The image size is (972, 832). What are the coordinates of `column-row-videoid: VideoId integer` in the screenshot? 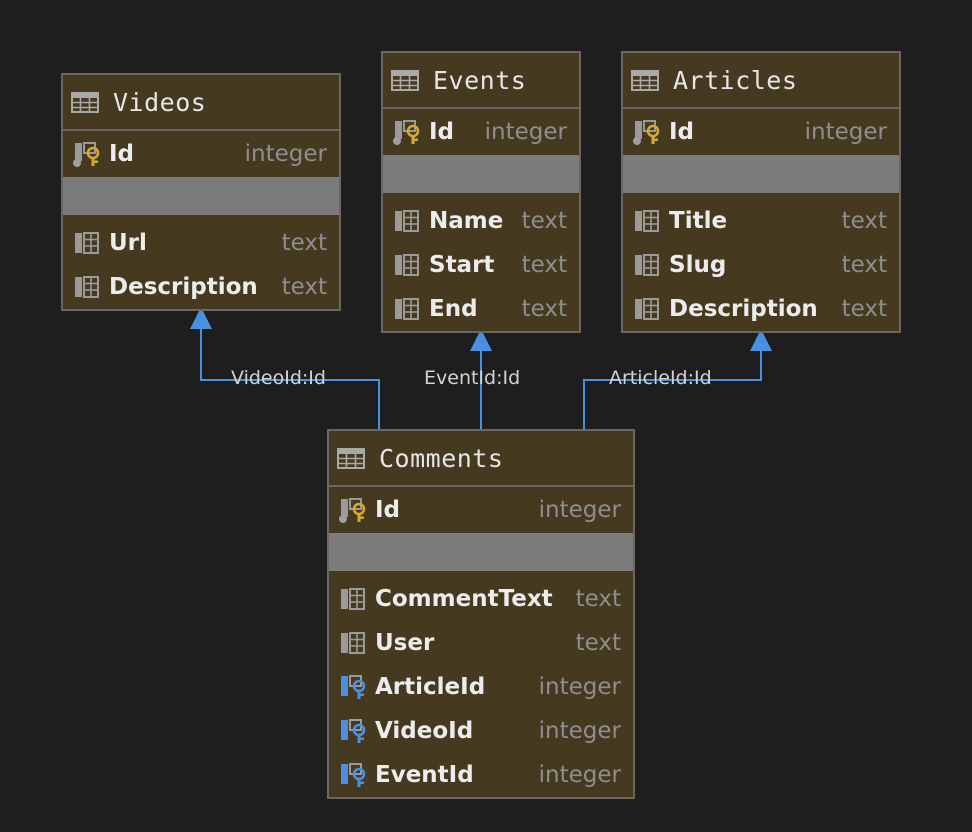 It's located at (481, 731).